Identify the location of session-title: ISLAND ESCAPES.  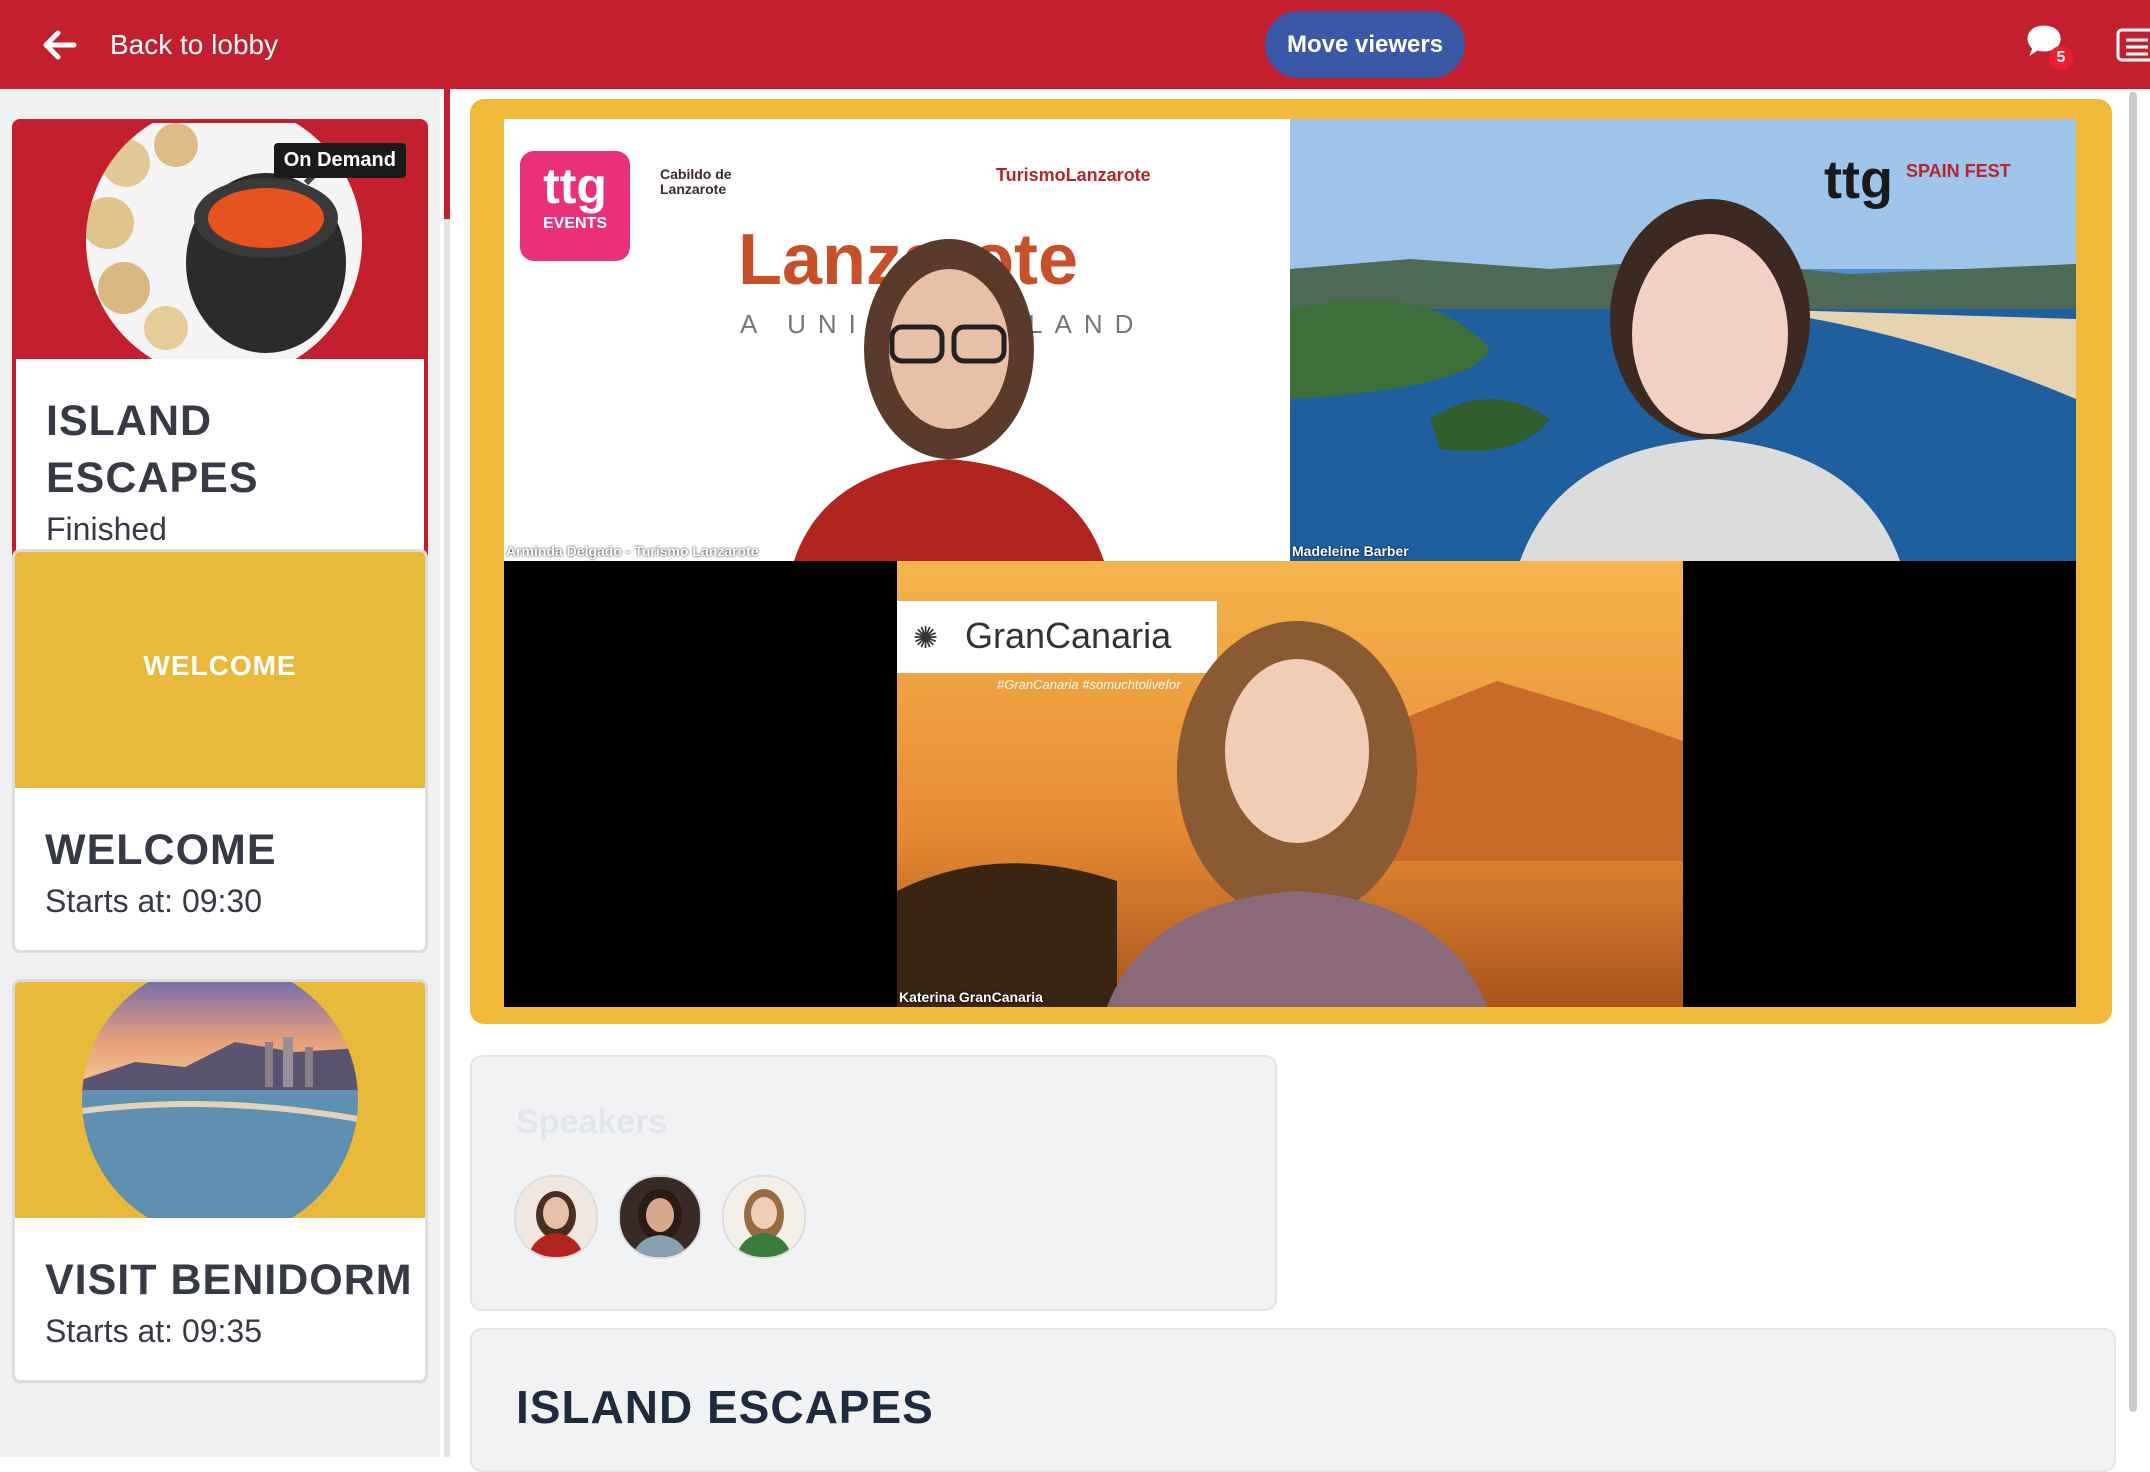
(152, 449).